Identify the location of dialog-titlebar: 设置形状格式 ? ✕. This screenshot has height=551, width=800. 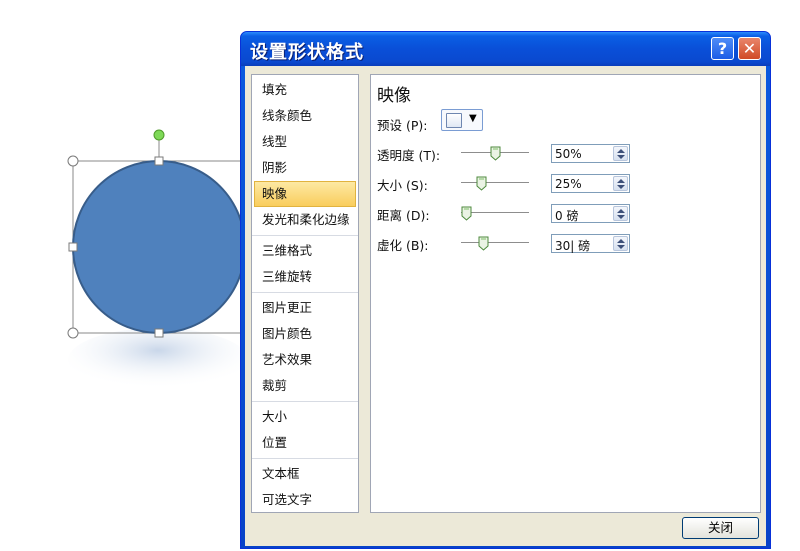
(505, 49).